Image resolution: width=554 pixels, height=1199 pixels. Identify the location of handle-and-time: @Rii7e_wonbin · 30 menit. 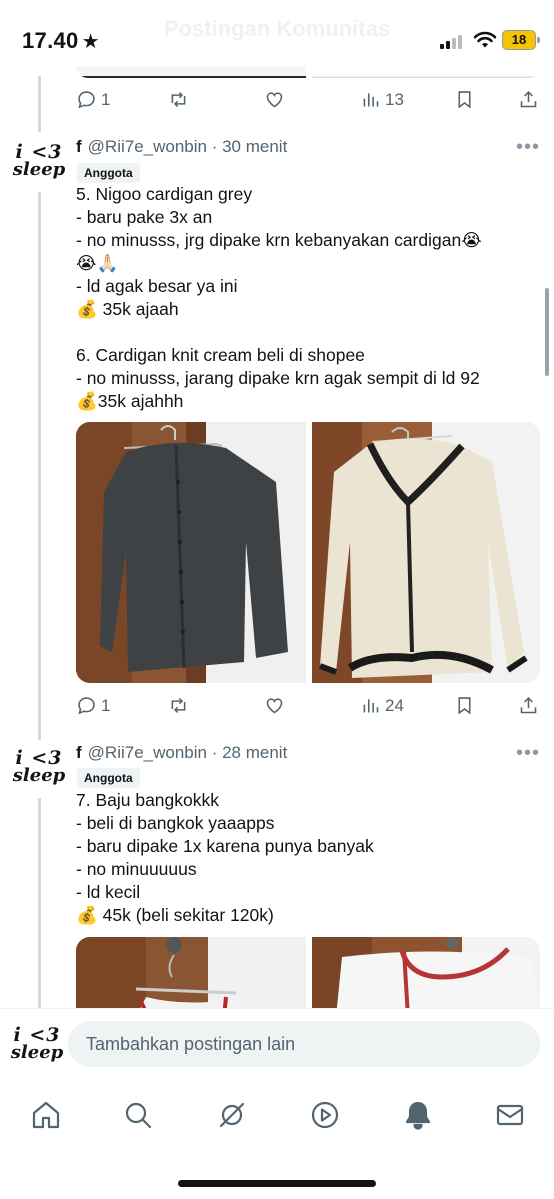
(188, 146).